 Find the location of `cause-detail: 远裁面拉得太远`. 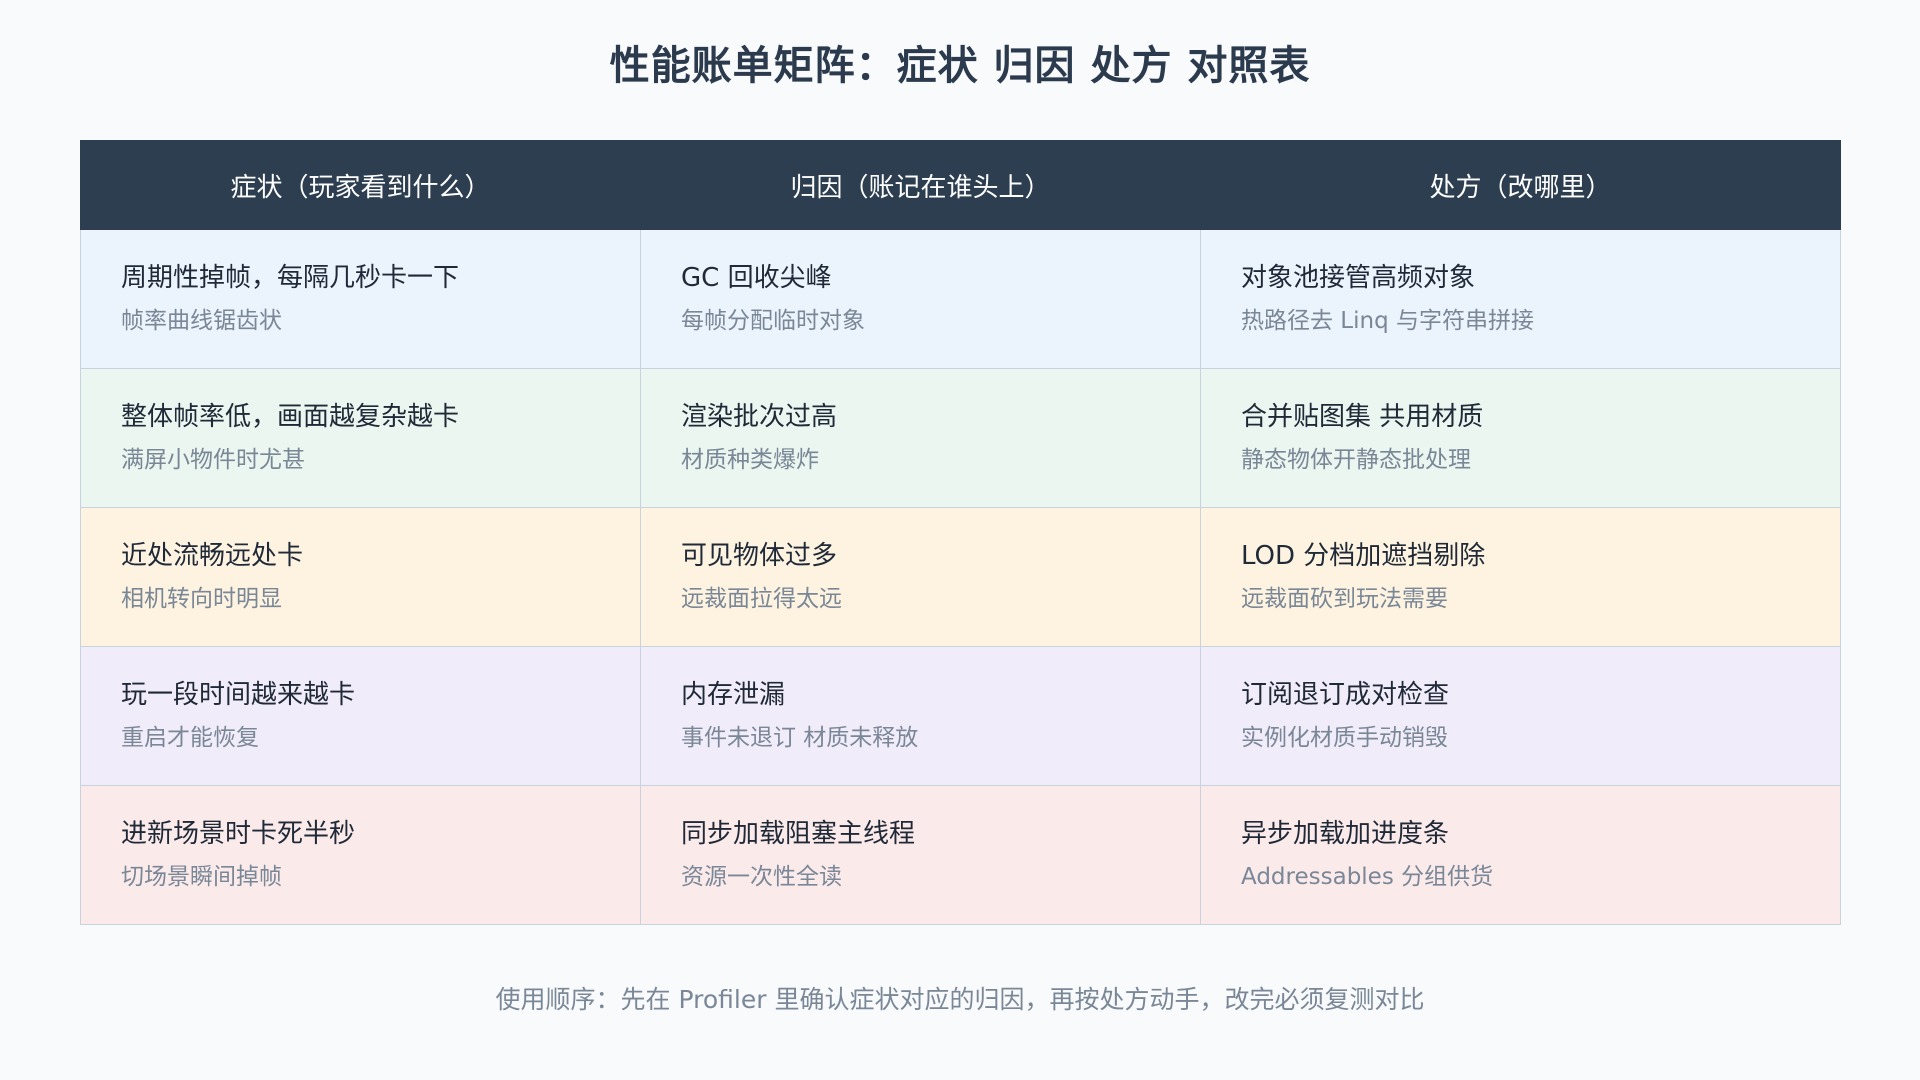

cause-detail: 远裁面拉得太远 is located at coordinates (761, 599).